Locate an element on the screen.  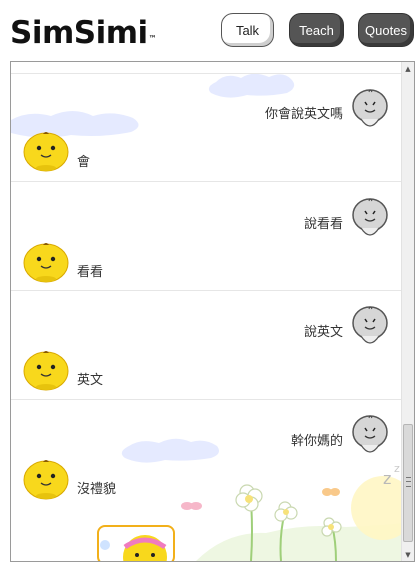
simsimi-girl-icon is located at coordinates (133, 548).